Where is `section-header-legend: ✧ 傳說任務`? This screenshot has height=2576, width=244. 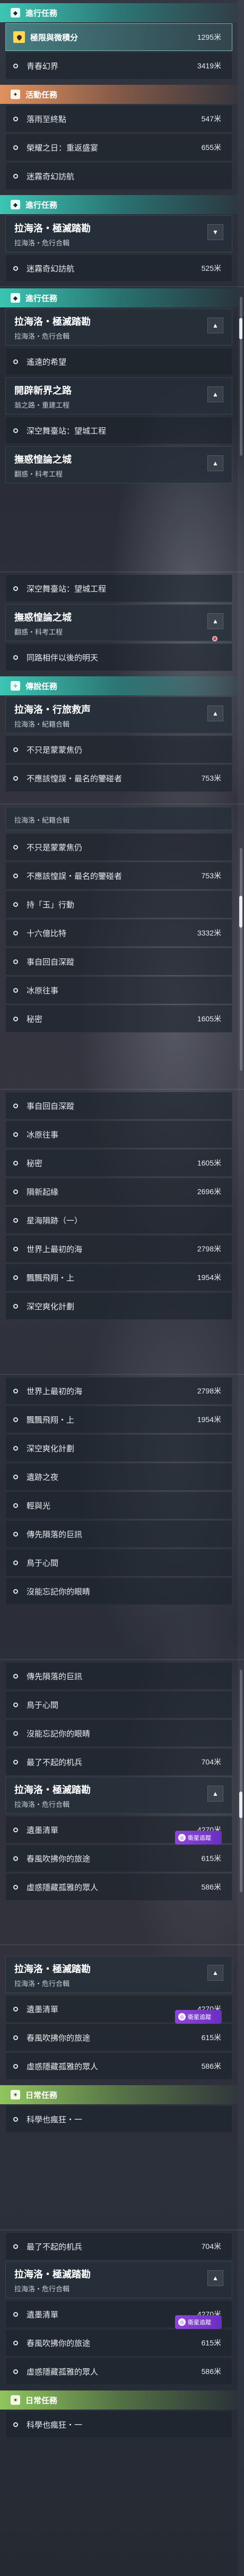
section-header-legend: ✧ 傳說任務 is located at coordinates (119, 685).